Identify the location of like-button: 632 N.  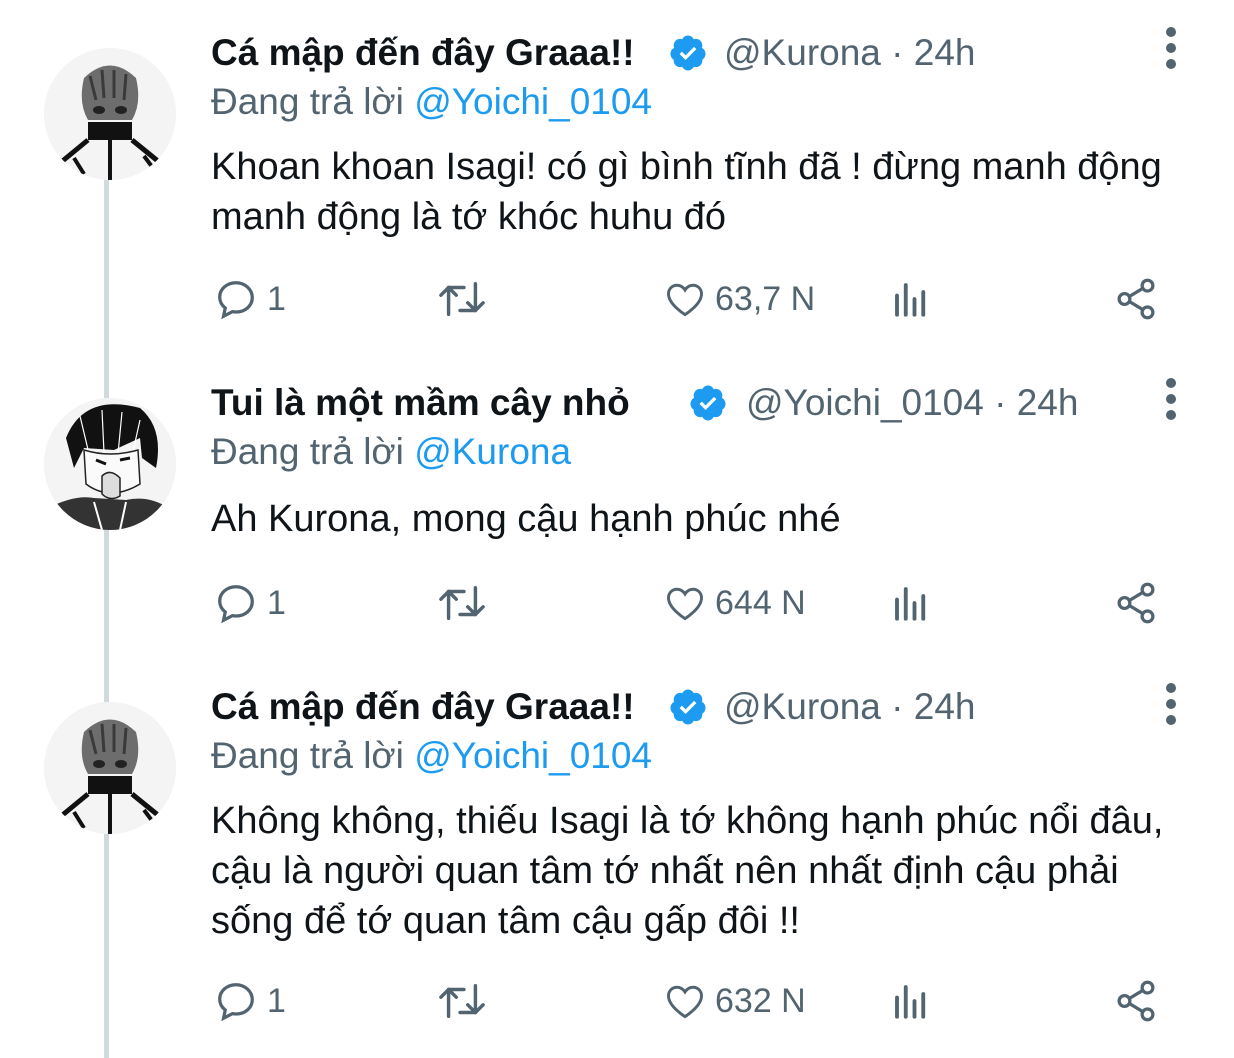
(734, 1001).